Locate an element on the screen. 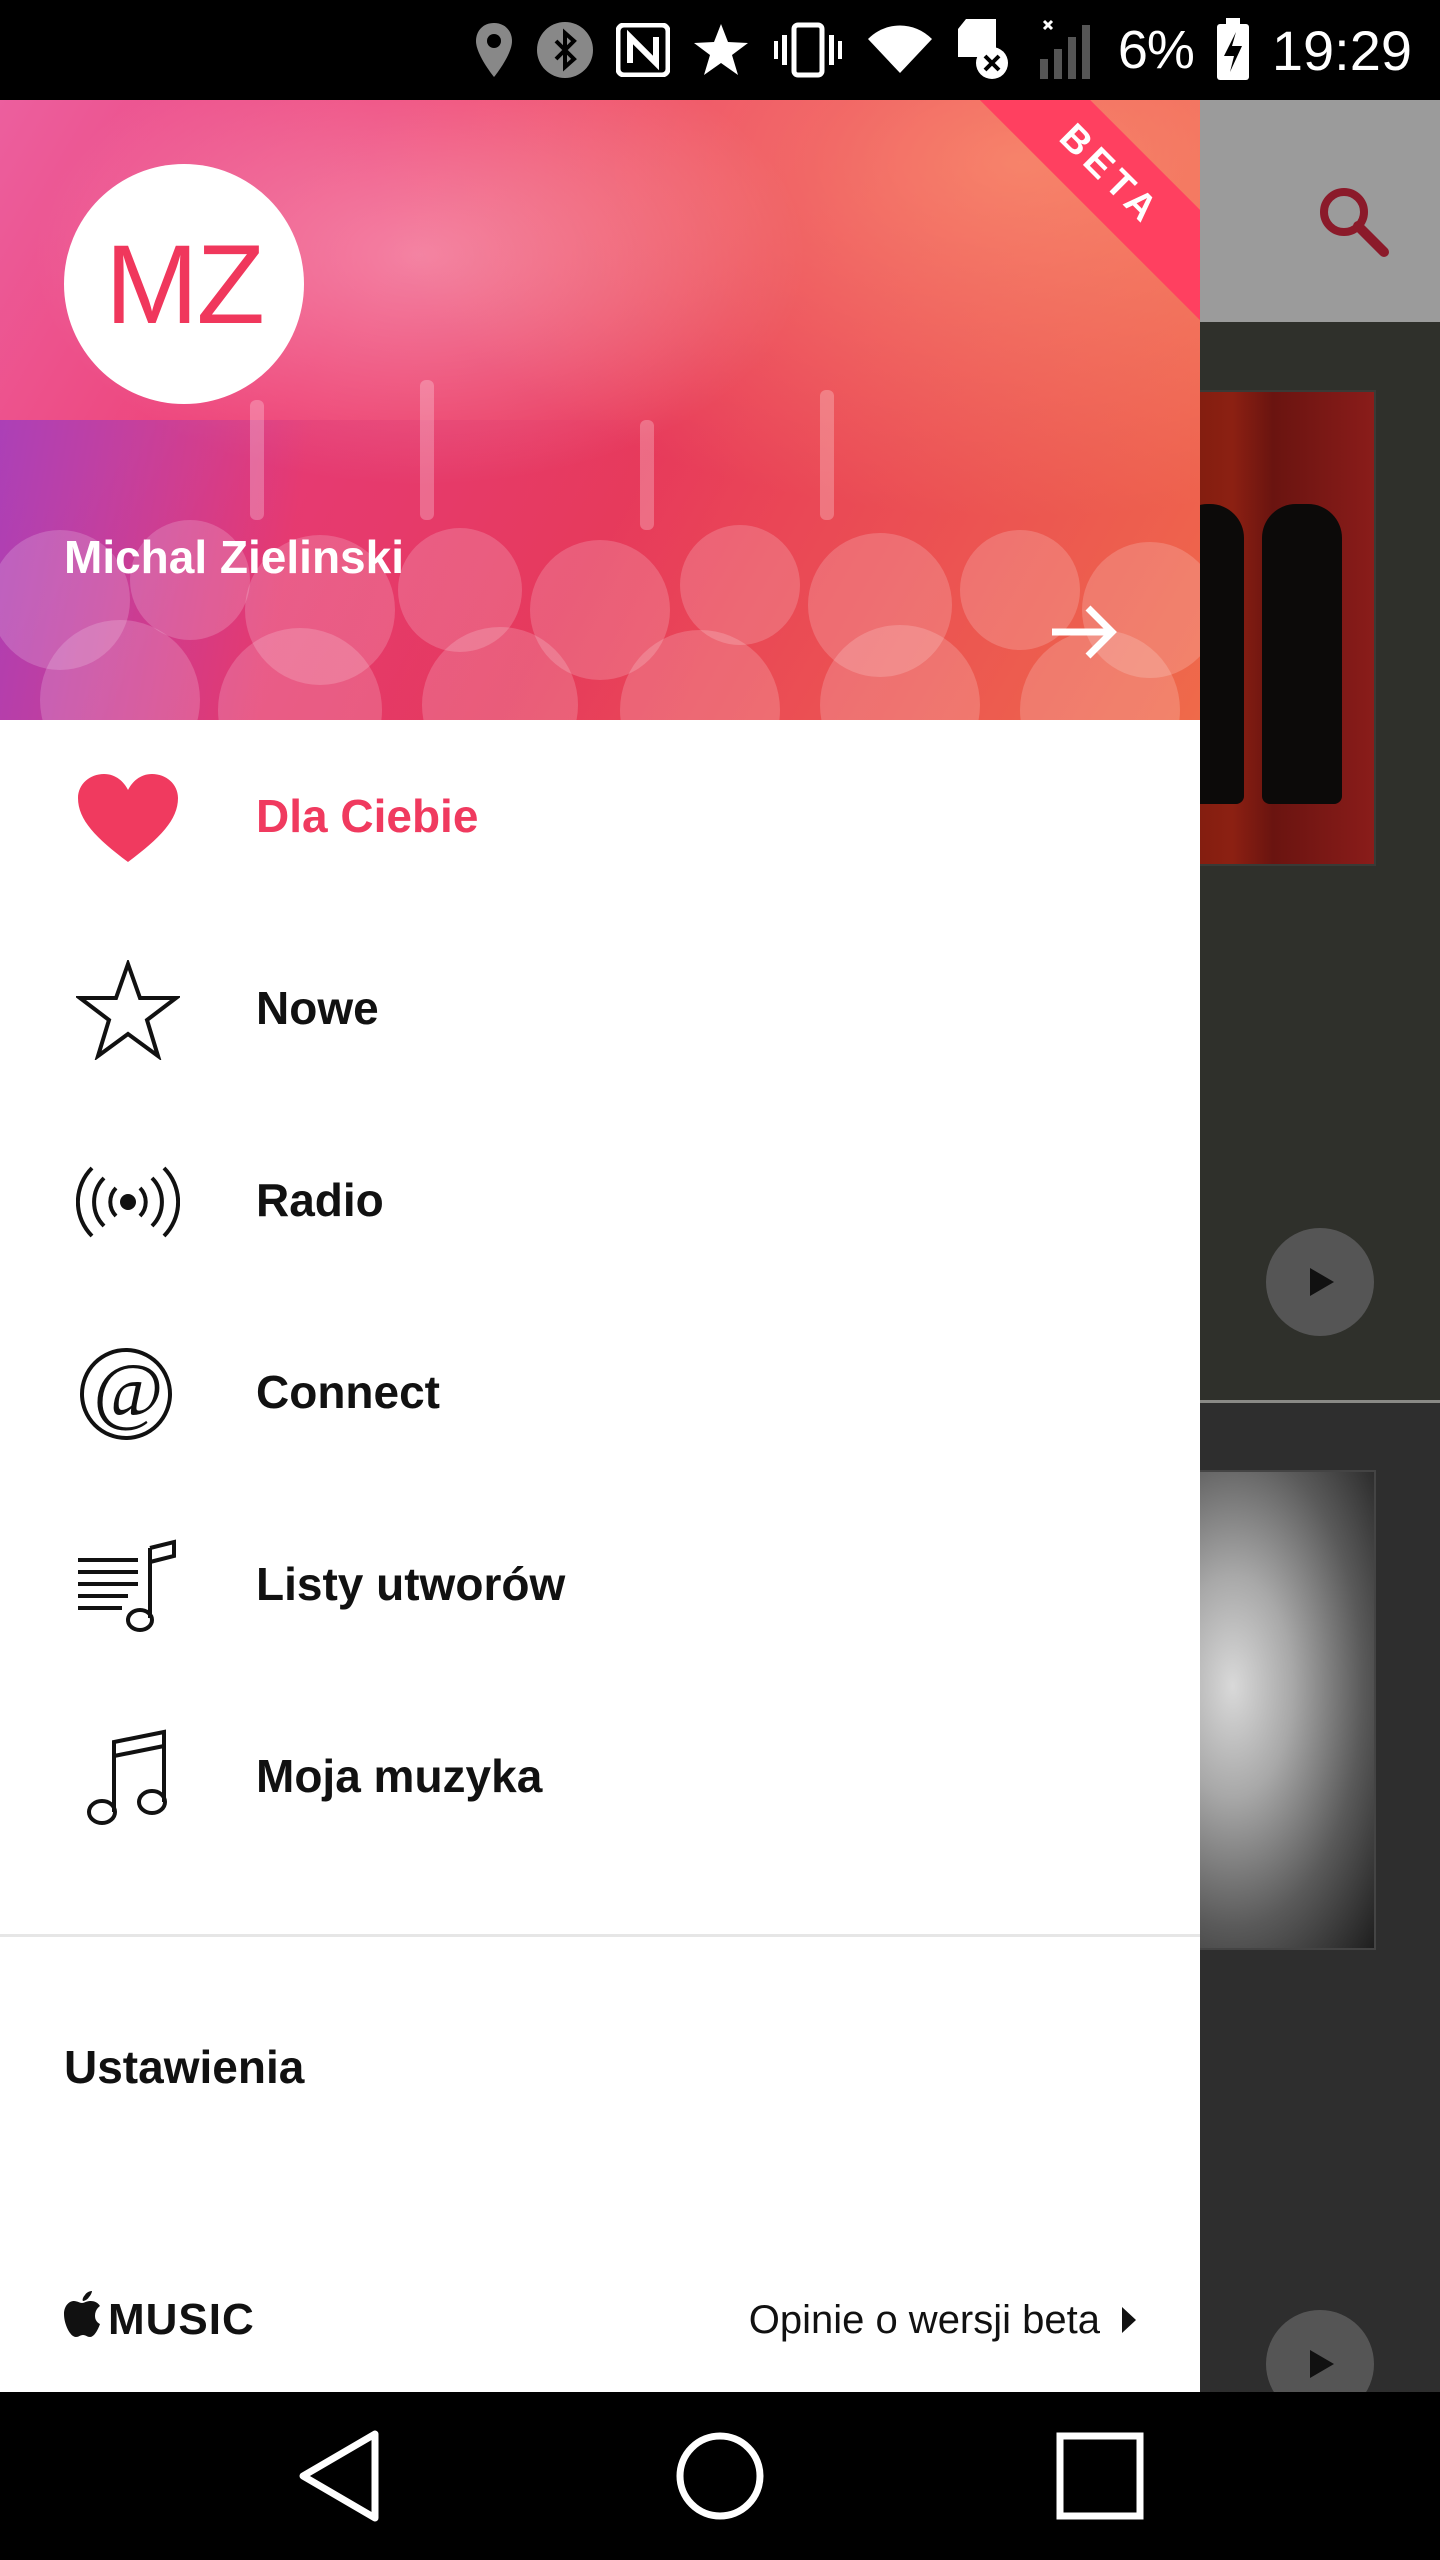  beta-feedback-label: Opinie o wersji beta is located at coordinates (924, 2319).